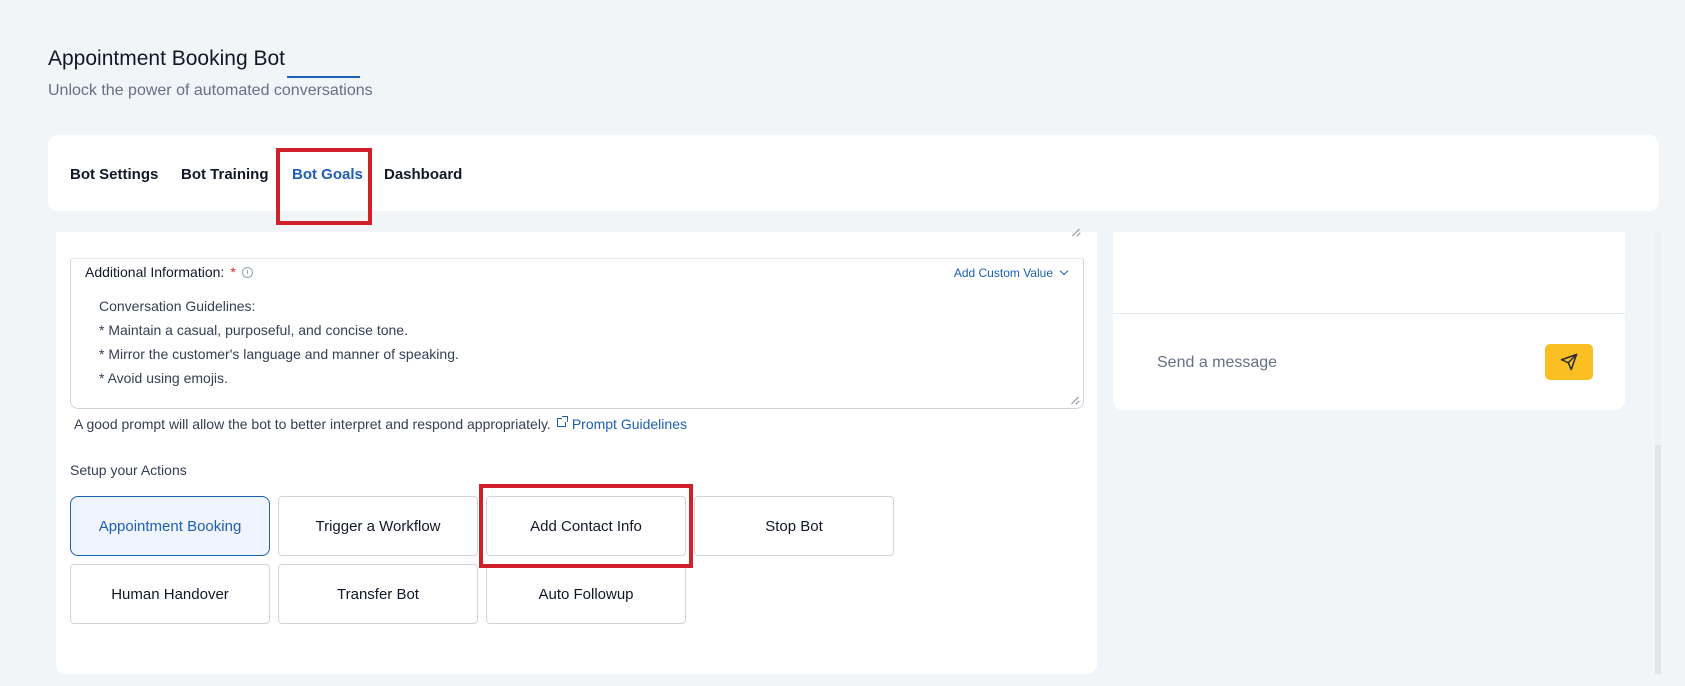  I want to click on tab-bot-settings: Bot Settings, so click(114, 174).